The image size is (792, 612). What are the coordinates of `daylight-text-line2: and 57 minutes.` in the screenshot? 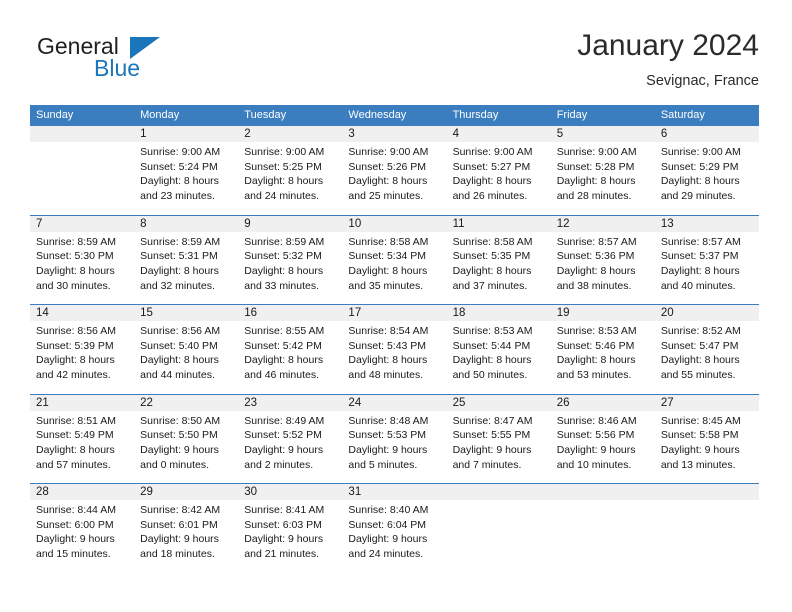 It's located at (73, 464).